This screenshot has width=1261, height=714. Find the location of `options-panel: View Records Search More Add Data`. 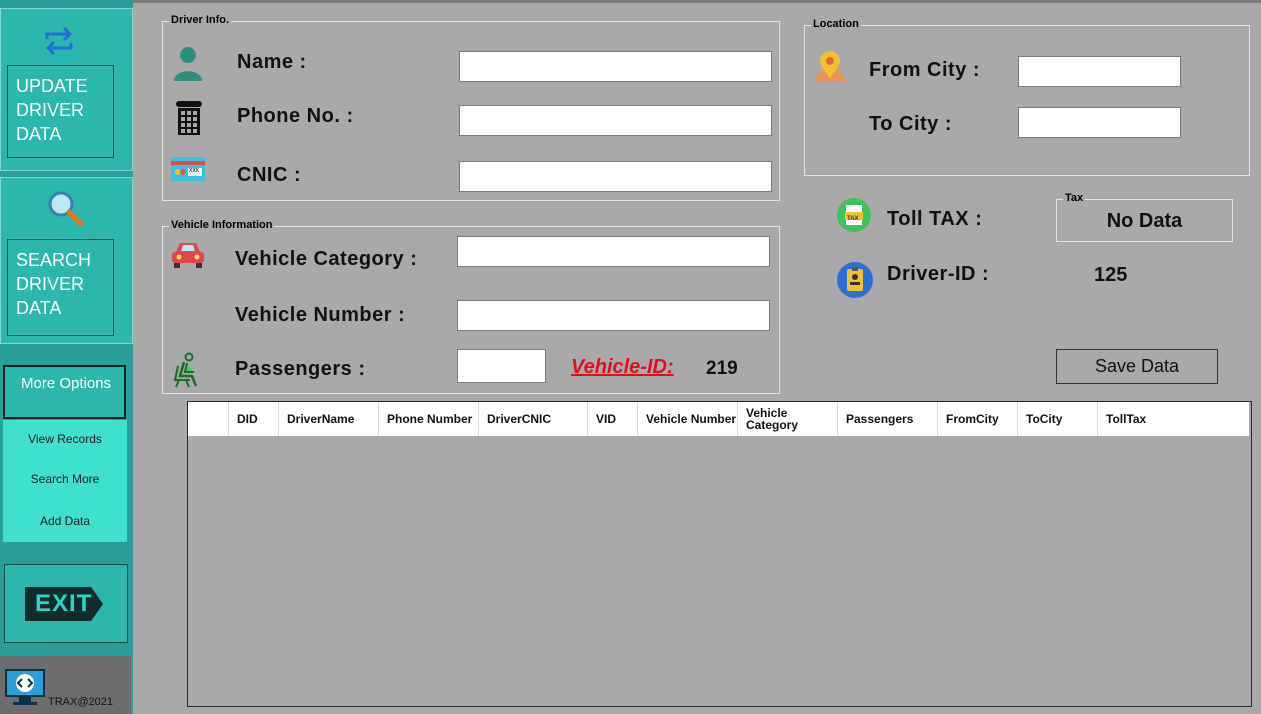

options-panel: View Records Search More Add Data is located at coordinates (65, 481).